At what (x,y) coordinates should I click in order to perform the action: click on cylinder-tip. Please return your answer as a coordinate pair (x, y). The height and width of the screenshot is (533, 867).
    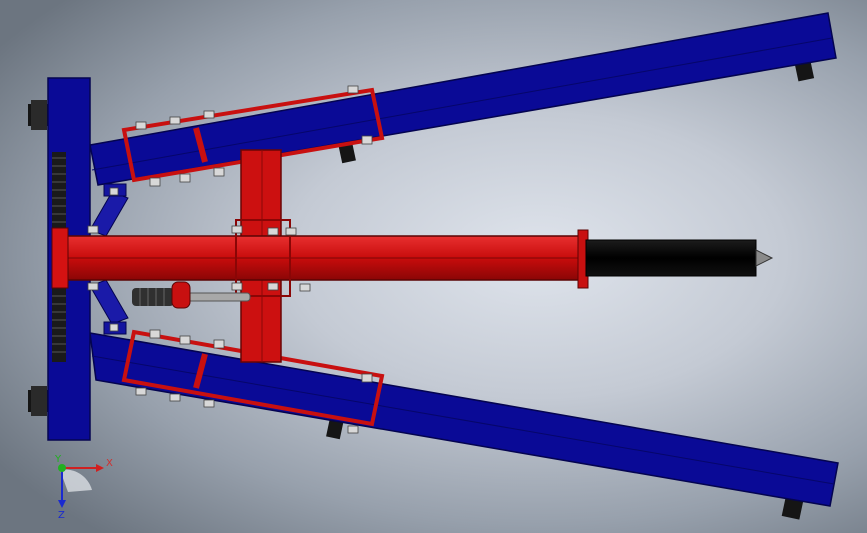
    Looking at the image, I should click on (764, 258).